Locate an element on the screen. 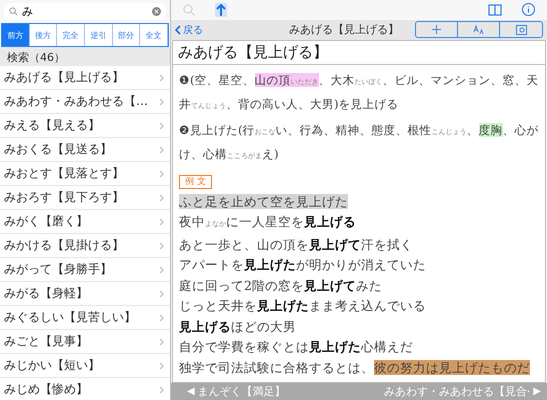 The width and height of the screenshot is (547, 400). result-item: みごと【見事】 is located at coordinates (85, 342).